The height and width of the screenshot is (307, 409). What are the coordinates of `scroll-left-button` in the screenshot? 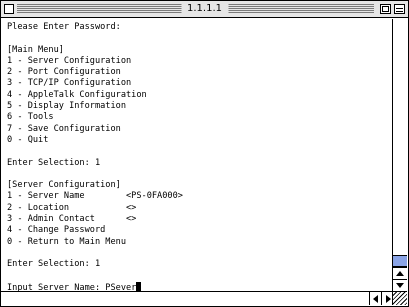 It's located at (375, 298).